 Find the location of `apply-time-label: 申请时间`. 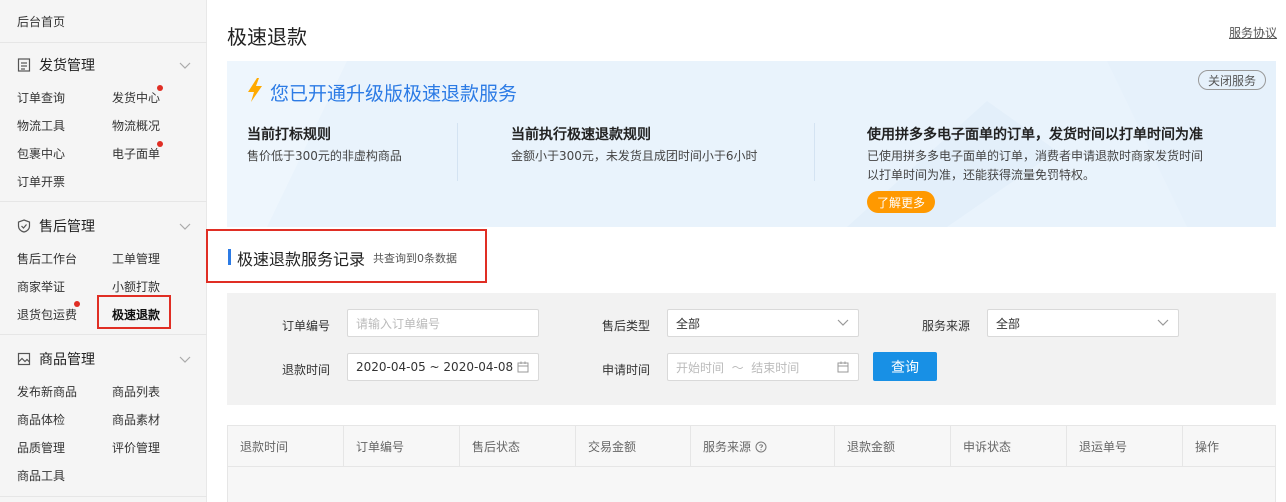

apply-time-label: 申请时间 is located at coordinates (625, 370).